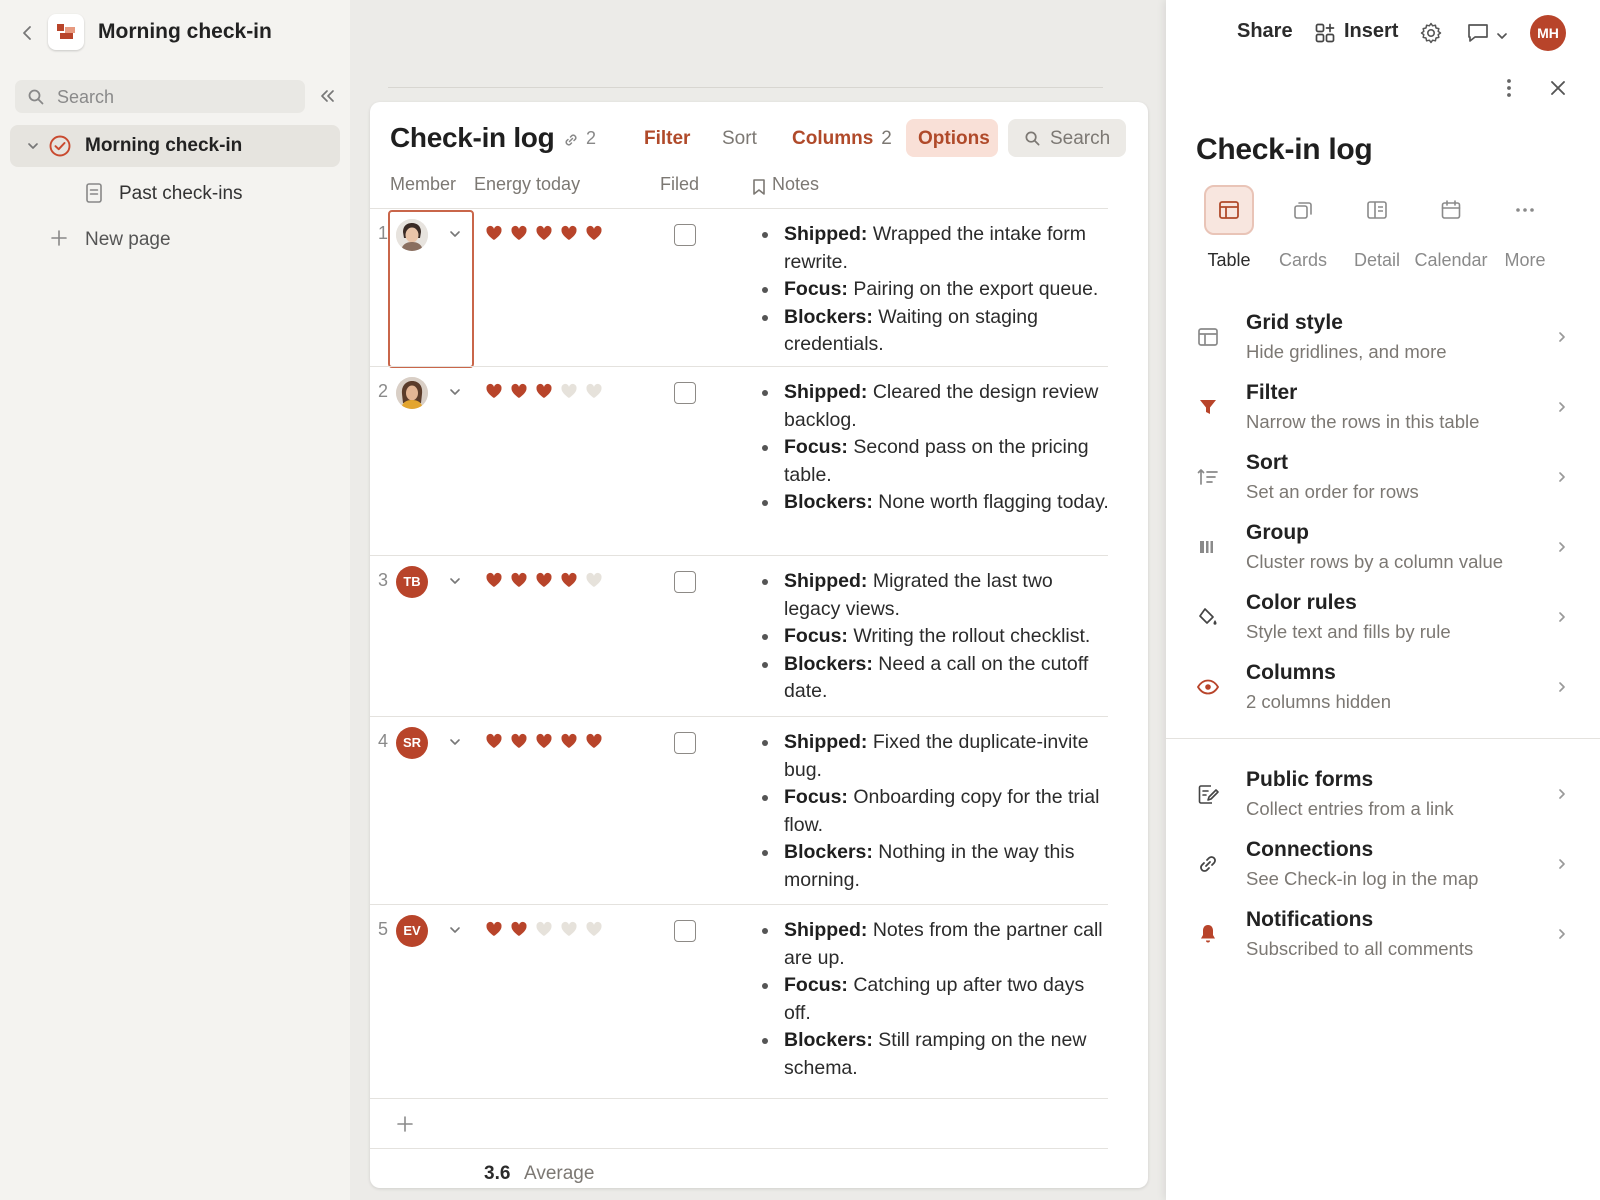 Image resolution: width=1600 pixels, height=1200 pixels. Describe the element at coordinates (472, 138) in the screenshot. I see `table-title: Check-in log` at that location.